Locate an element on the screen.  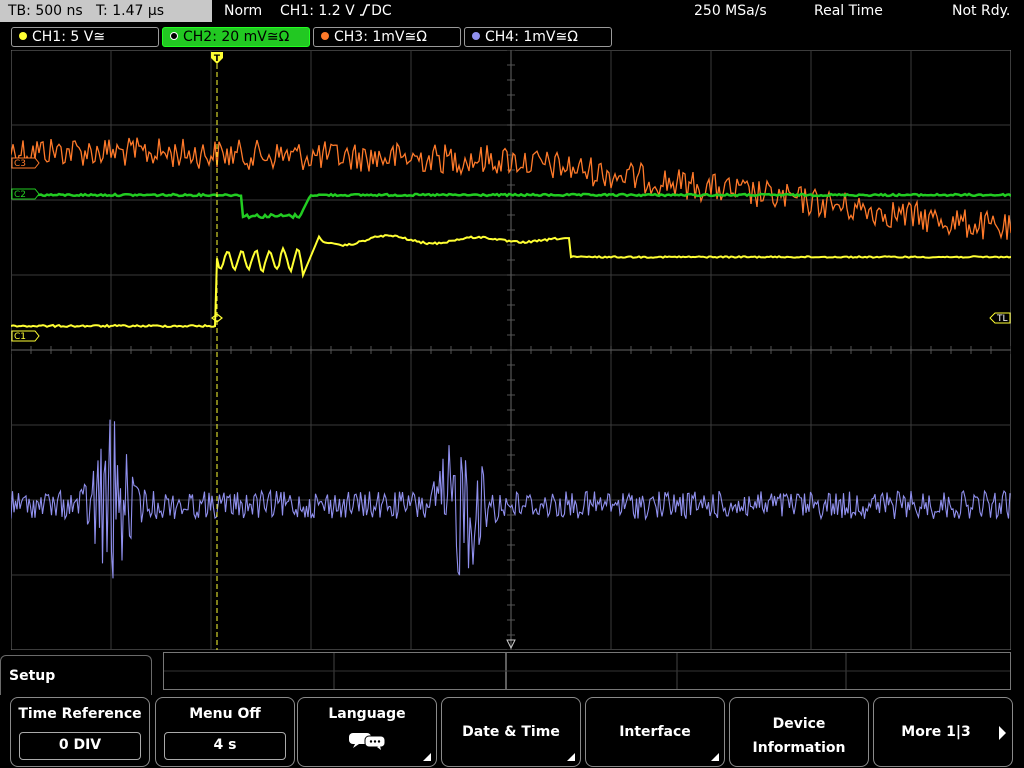
menu-off-button: Menu Off 4 s is located at coordinates (225, 732).